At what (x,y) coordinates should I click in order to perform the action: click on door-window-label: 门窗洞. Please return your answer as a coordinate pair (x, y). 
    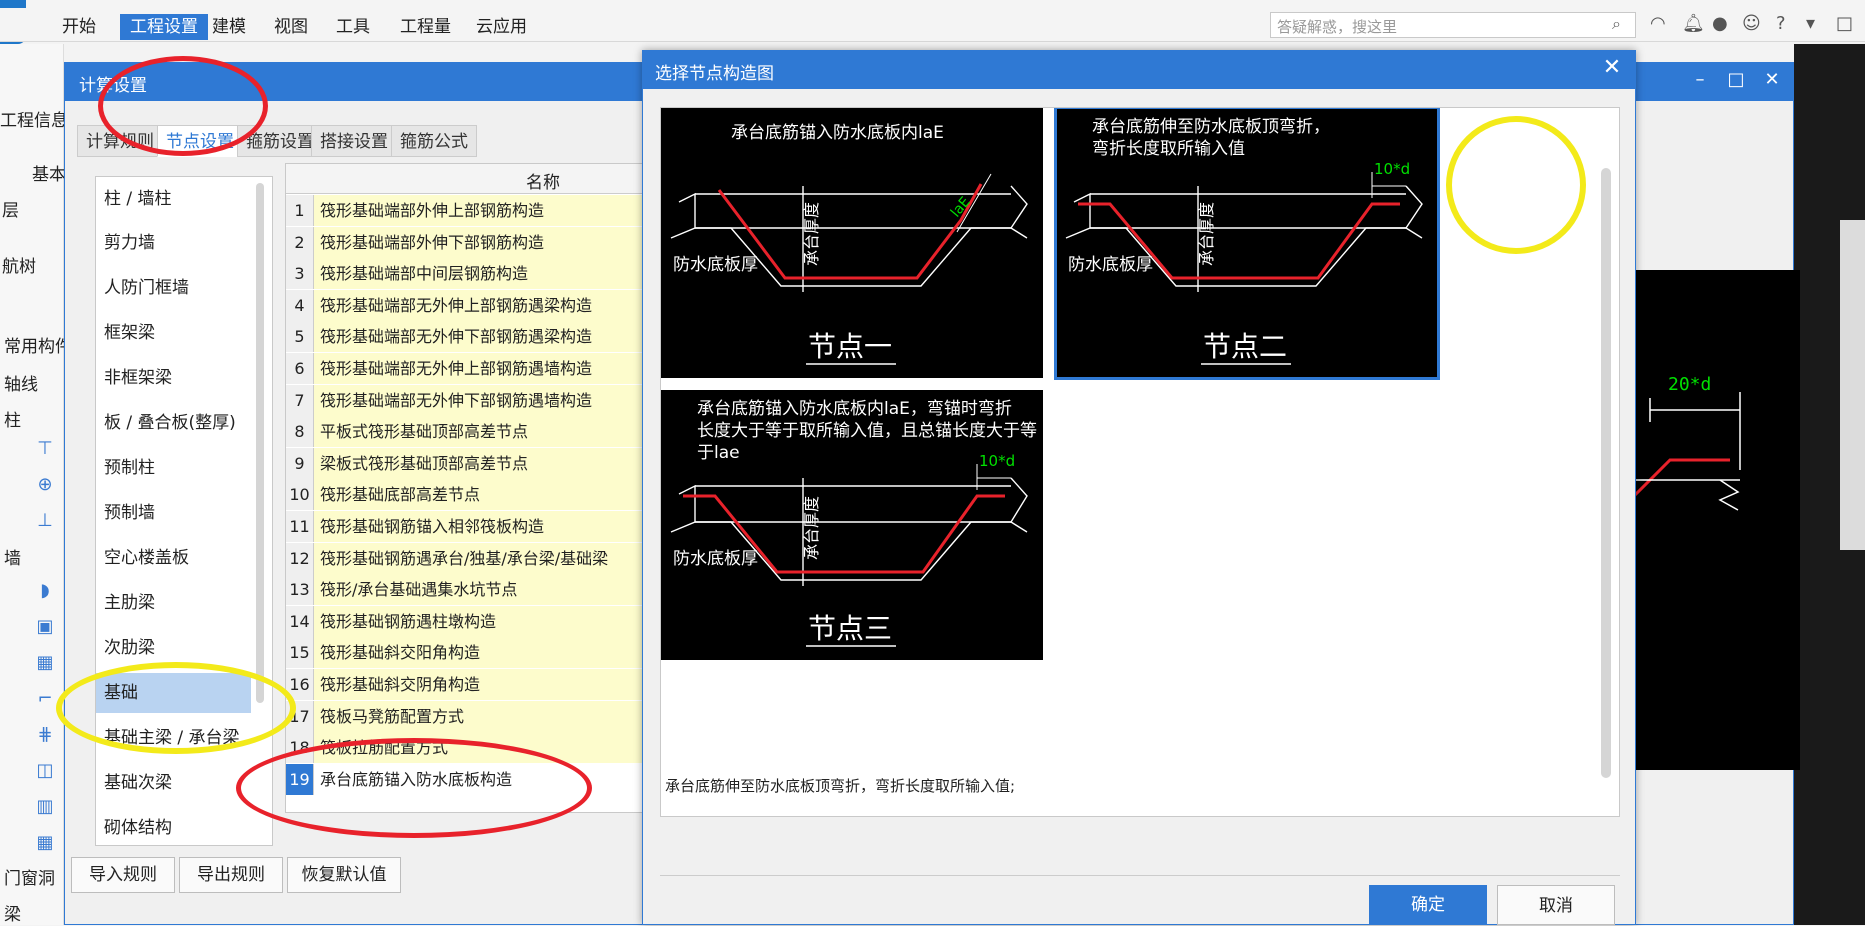
    Looking at the image, I should click on (29, 876).